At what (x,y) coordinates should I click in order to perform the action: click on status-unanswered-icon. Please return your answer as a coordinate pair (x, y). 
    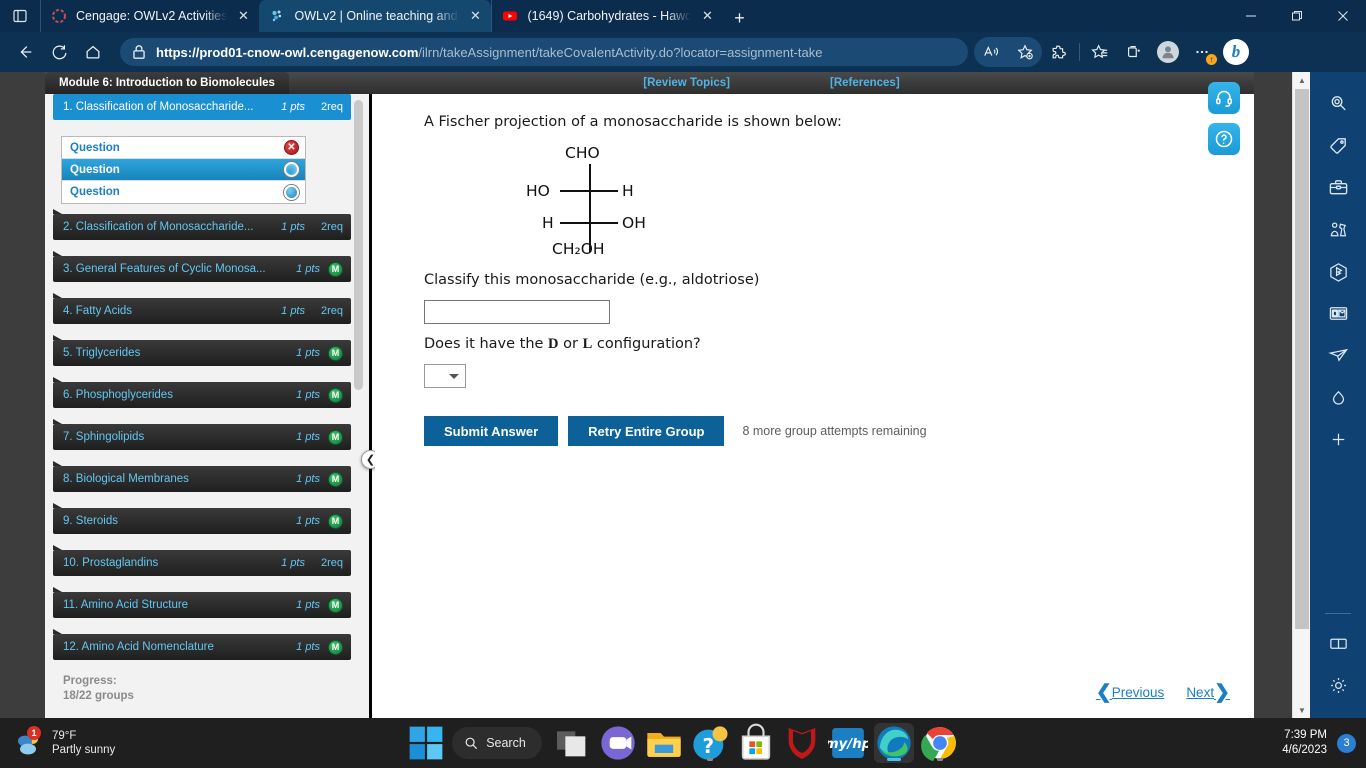
    Looking at the image, I should click on (291, 169).